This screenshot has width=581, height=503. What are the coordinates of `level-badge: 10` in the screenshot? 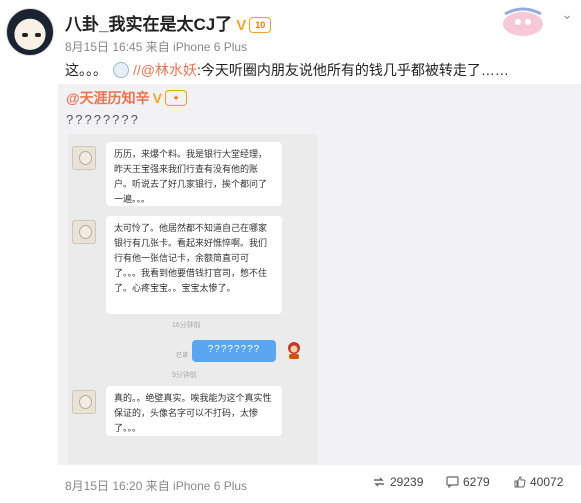 It's located at (260, 25).